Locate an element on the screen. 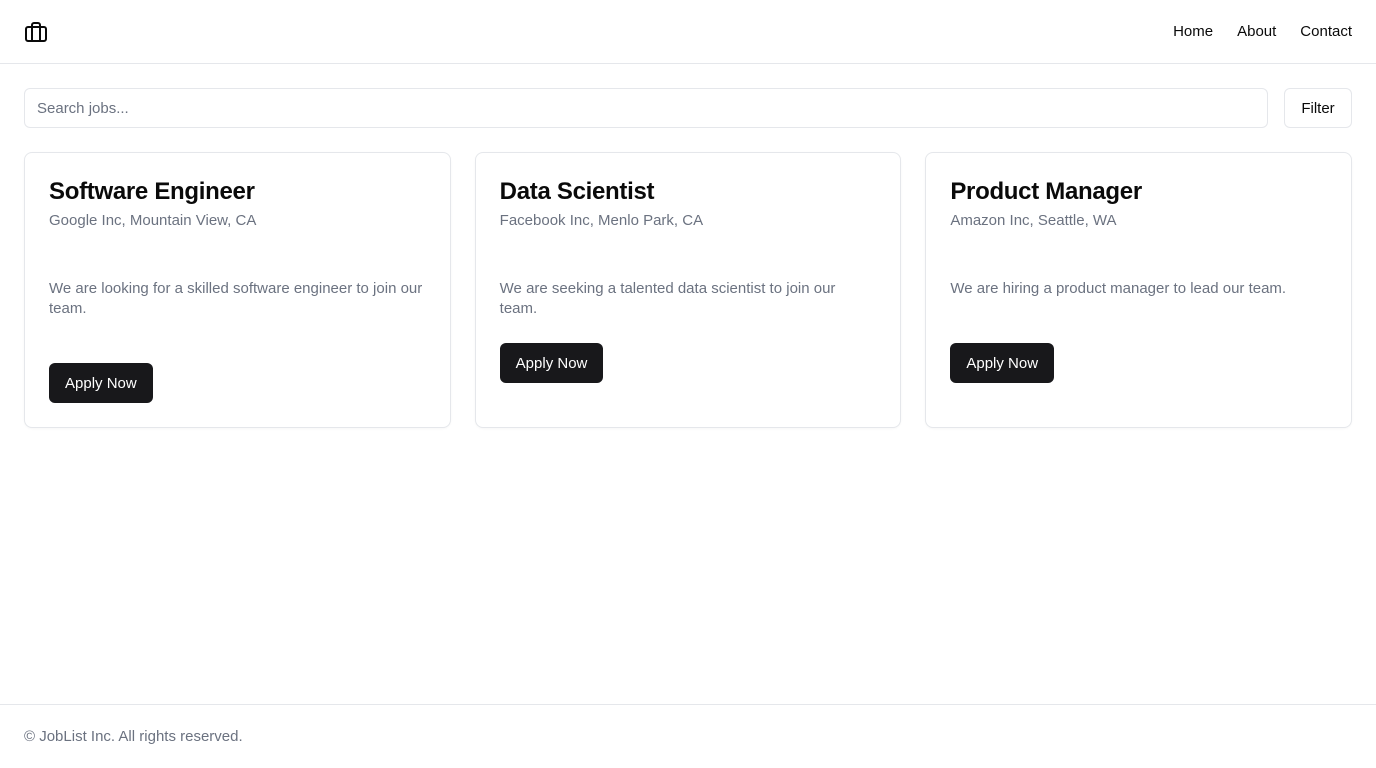 The image size is (1376, 768). job-company-location: Amazon Inc, Seattle, WA is located at coordinates (1033, 220).